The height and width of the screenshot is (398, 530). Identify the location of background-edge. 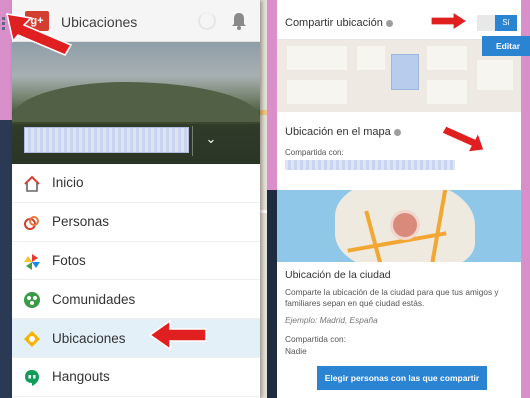
(6, 259).